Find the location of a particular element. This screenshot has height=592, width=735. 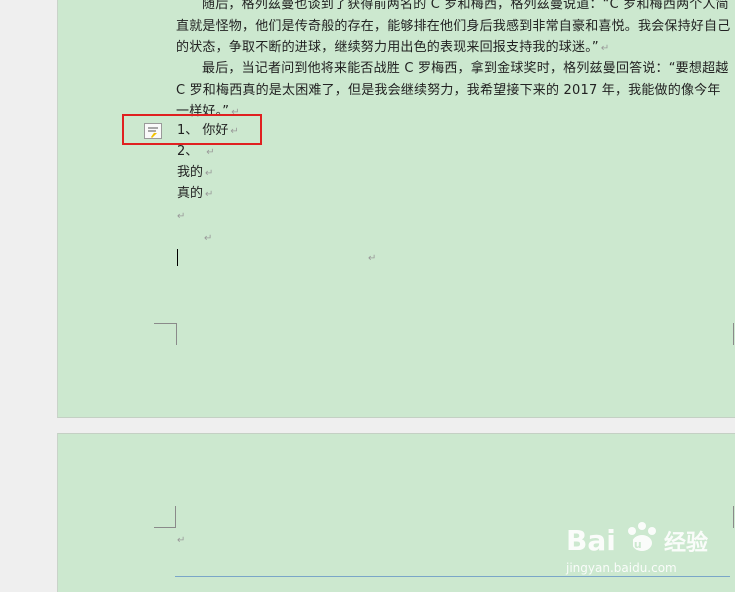

text-cursor is located at coordinates (177, 257).